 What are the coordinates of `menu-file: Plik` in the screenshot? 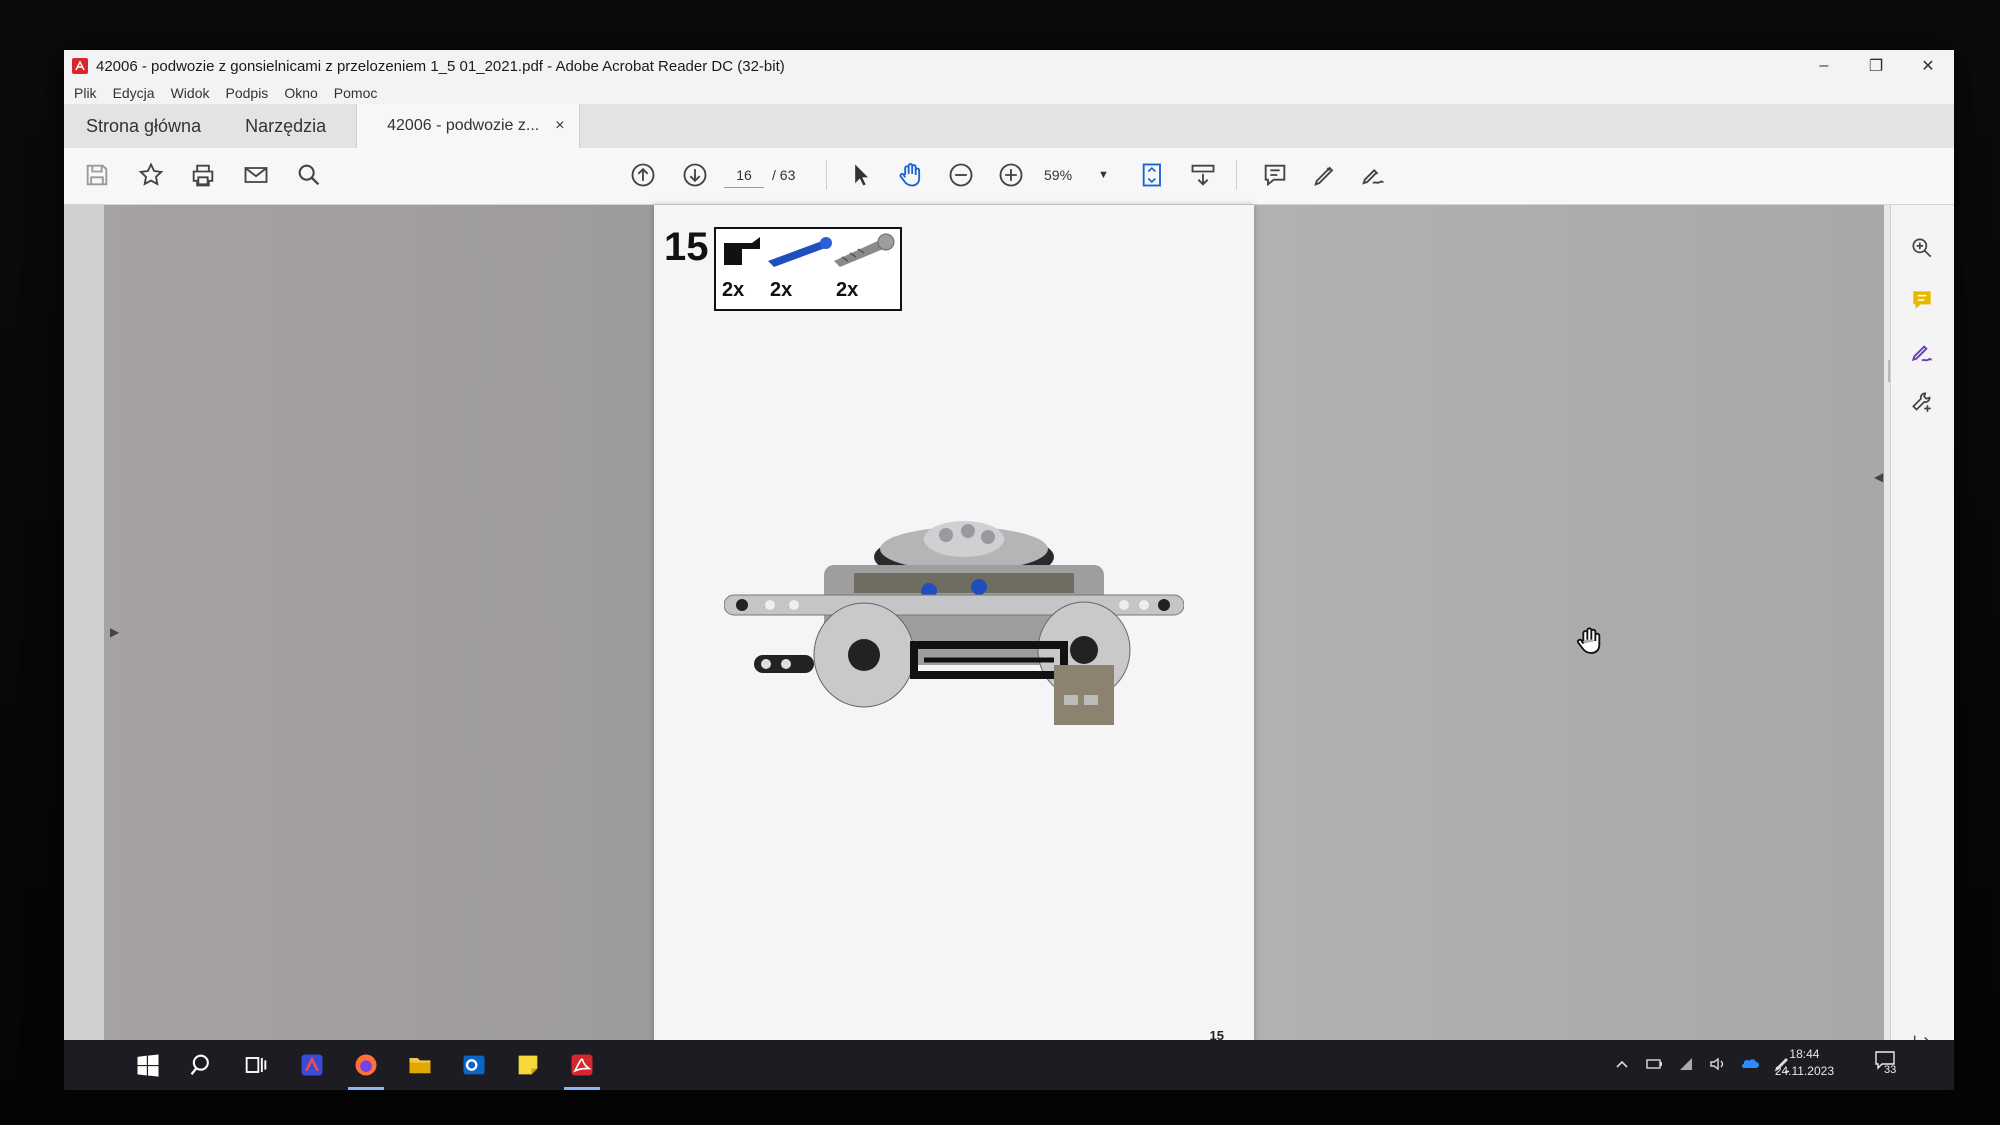 It's located at (85, 93).